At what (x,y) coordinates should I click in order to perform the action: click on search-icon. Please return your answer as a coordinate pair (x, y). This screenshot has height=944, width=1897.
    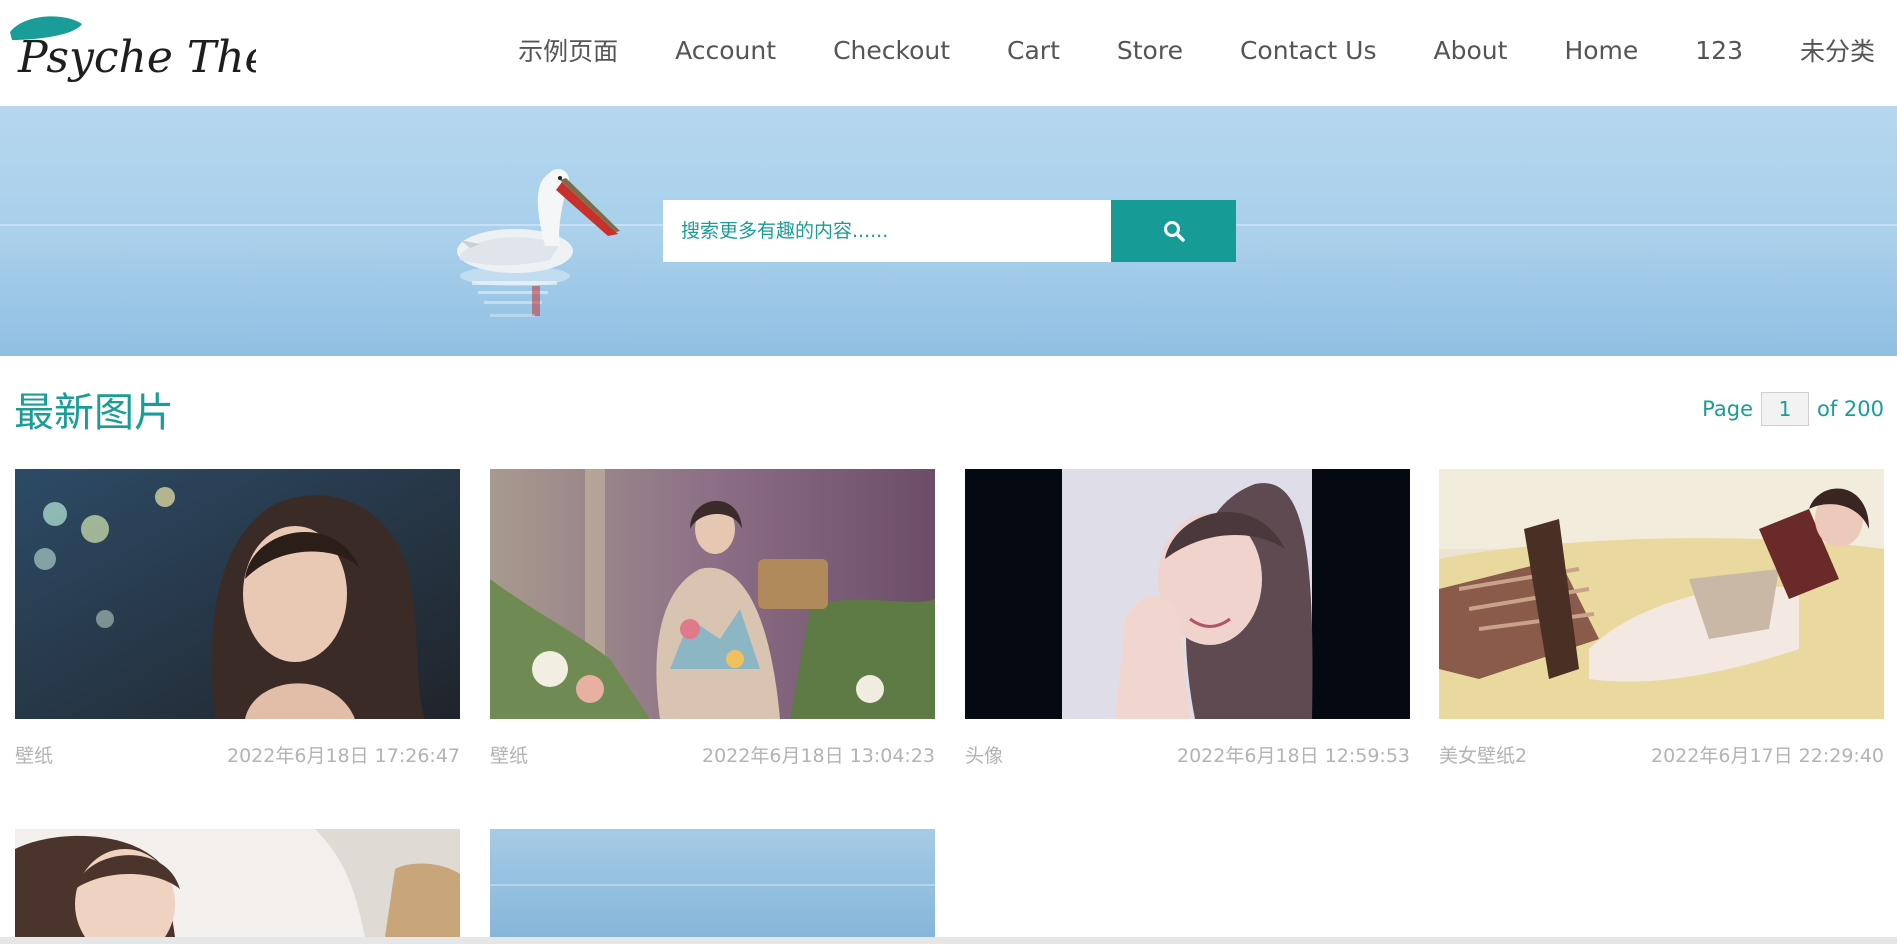
    Looking at the image, I should click on (1174, 231).